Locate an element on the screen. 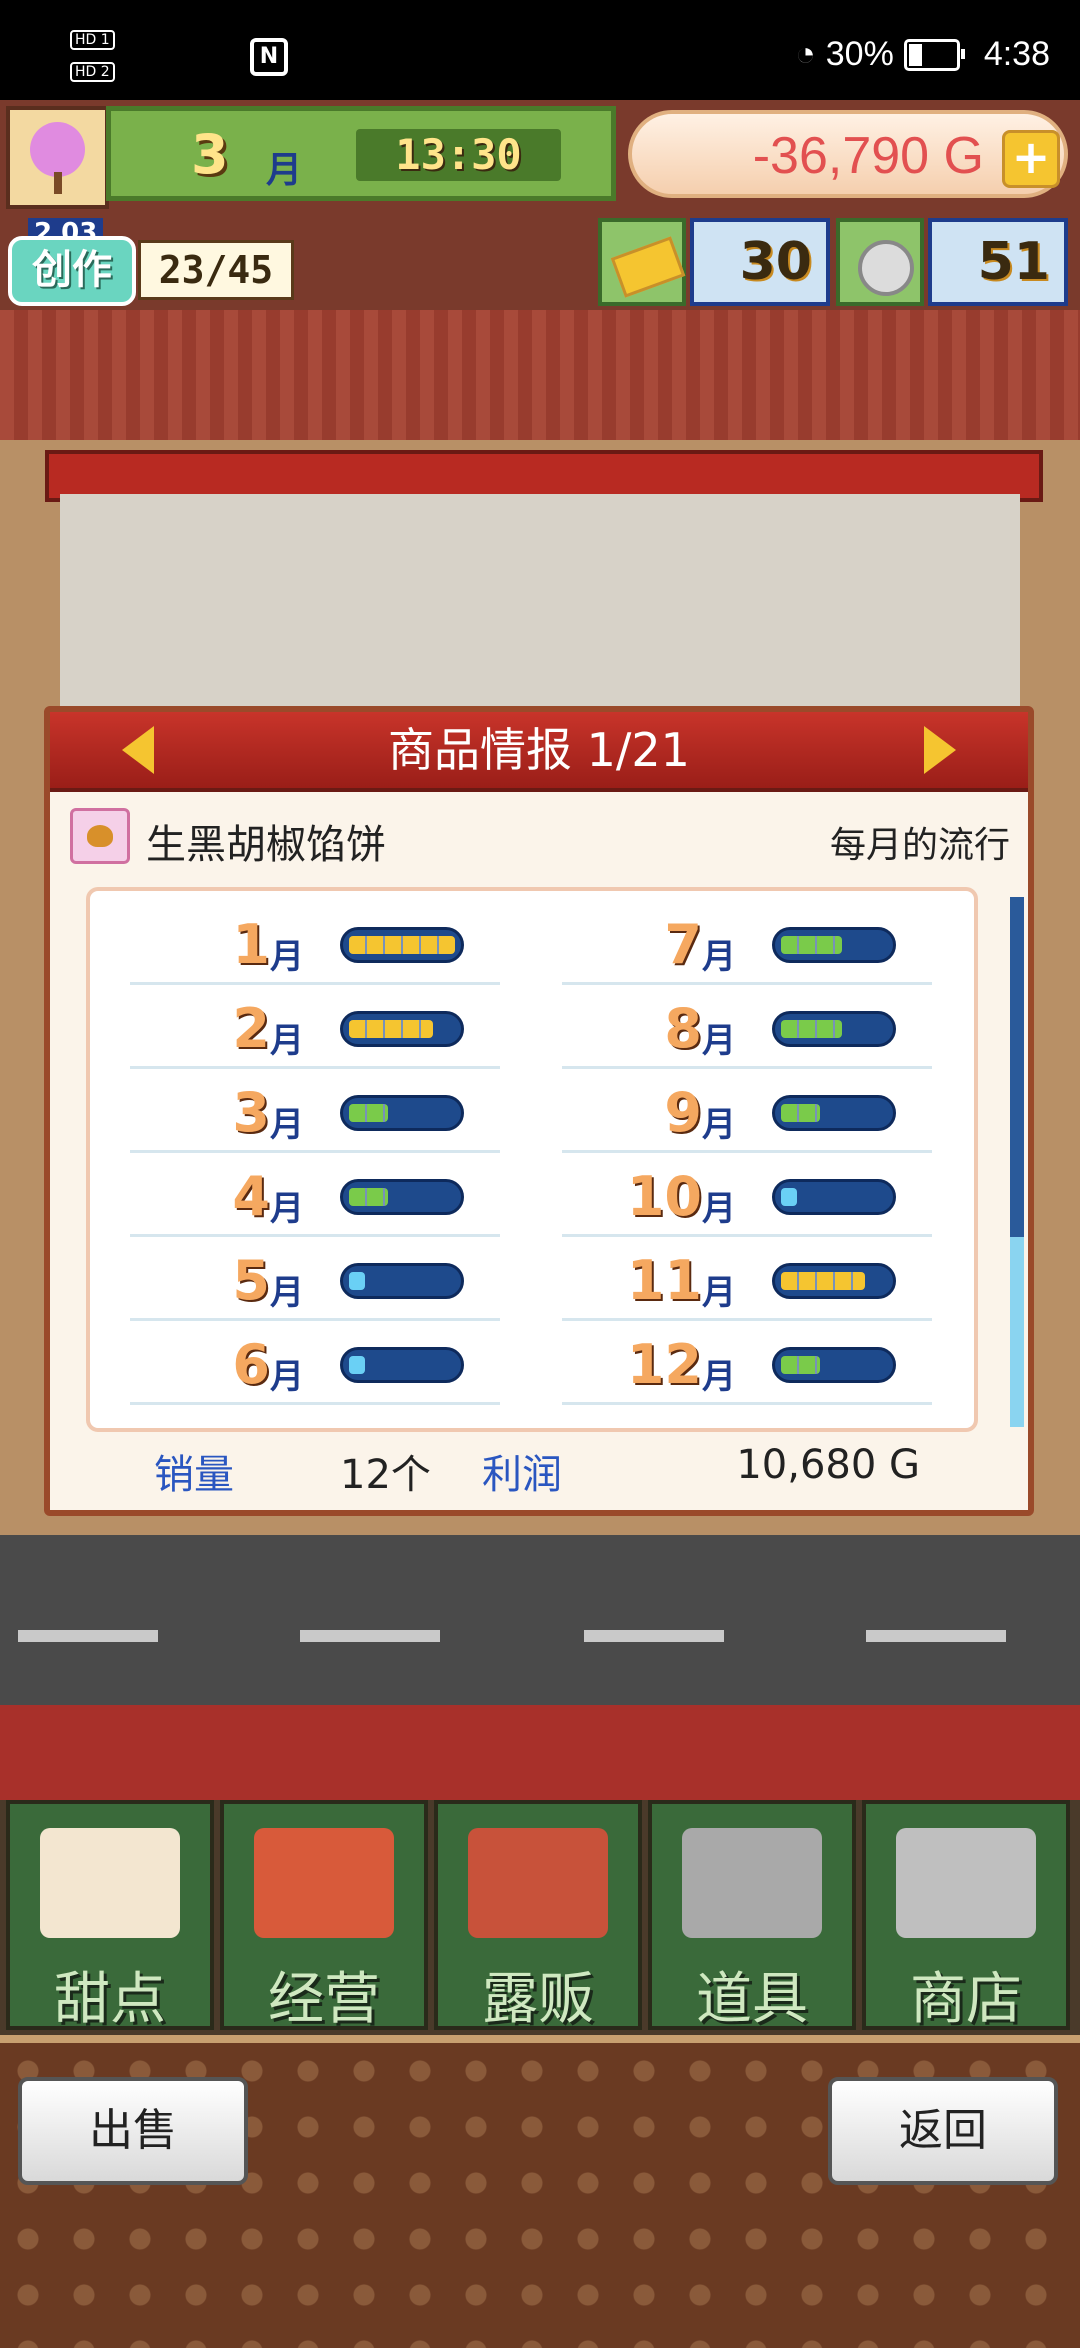  menu-item: 商店 is located at coordinates (966, 1916).